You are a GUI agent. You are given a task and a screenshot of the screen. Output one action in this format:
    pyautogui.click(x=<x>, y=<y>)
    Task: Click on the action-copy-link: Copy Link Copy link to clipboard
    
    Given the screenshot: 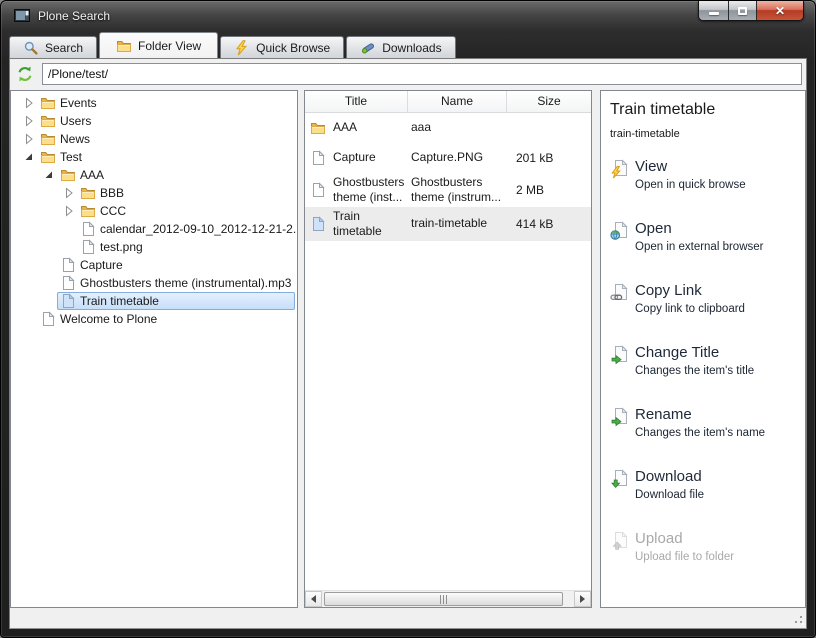 What is the action you would take?
    pyautogui.click(x=704, y=299)
    